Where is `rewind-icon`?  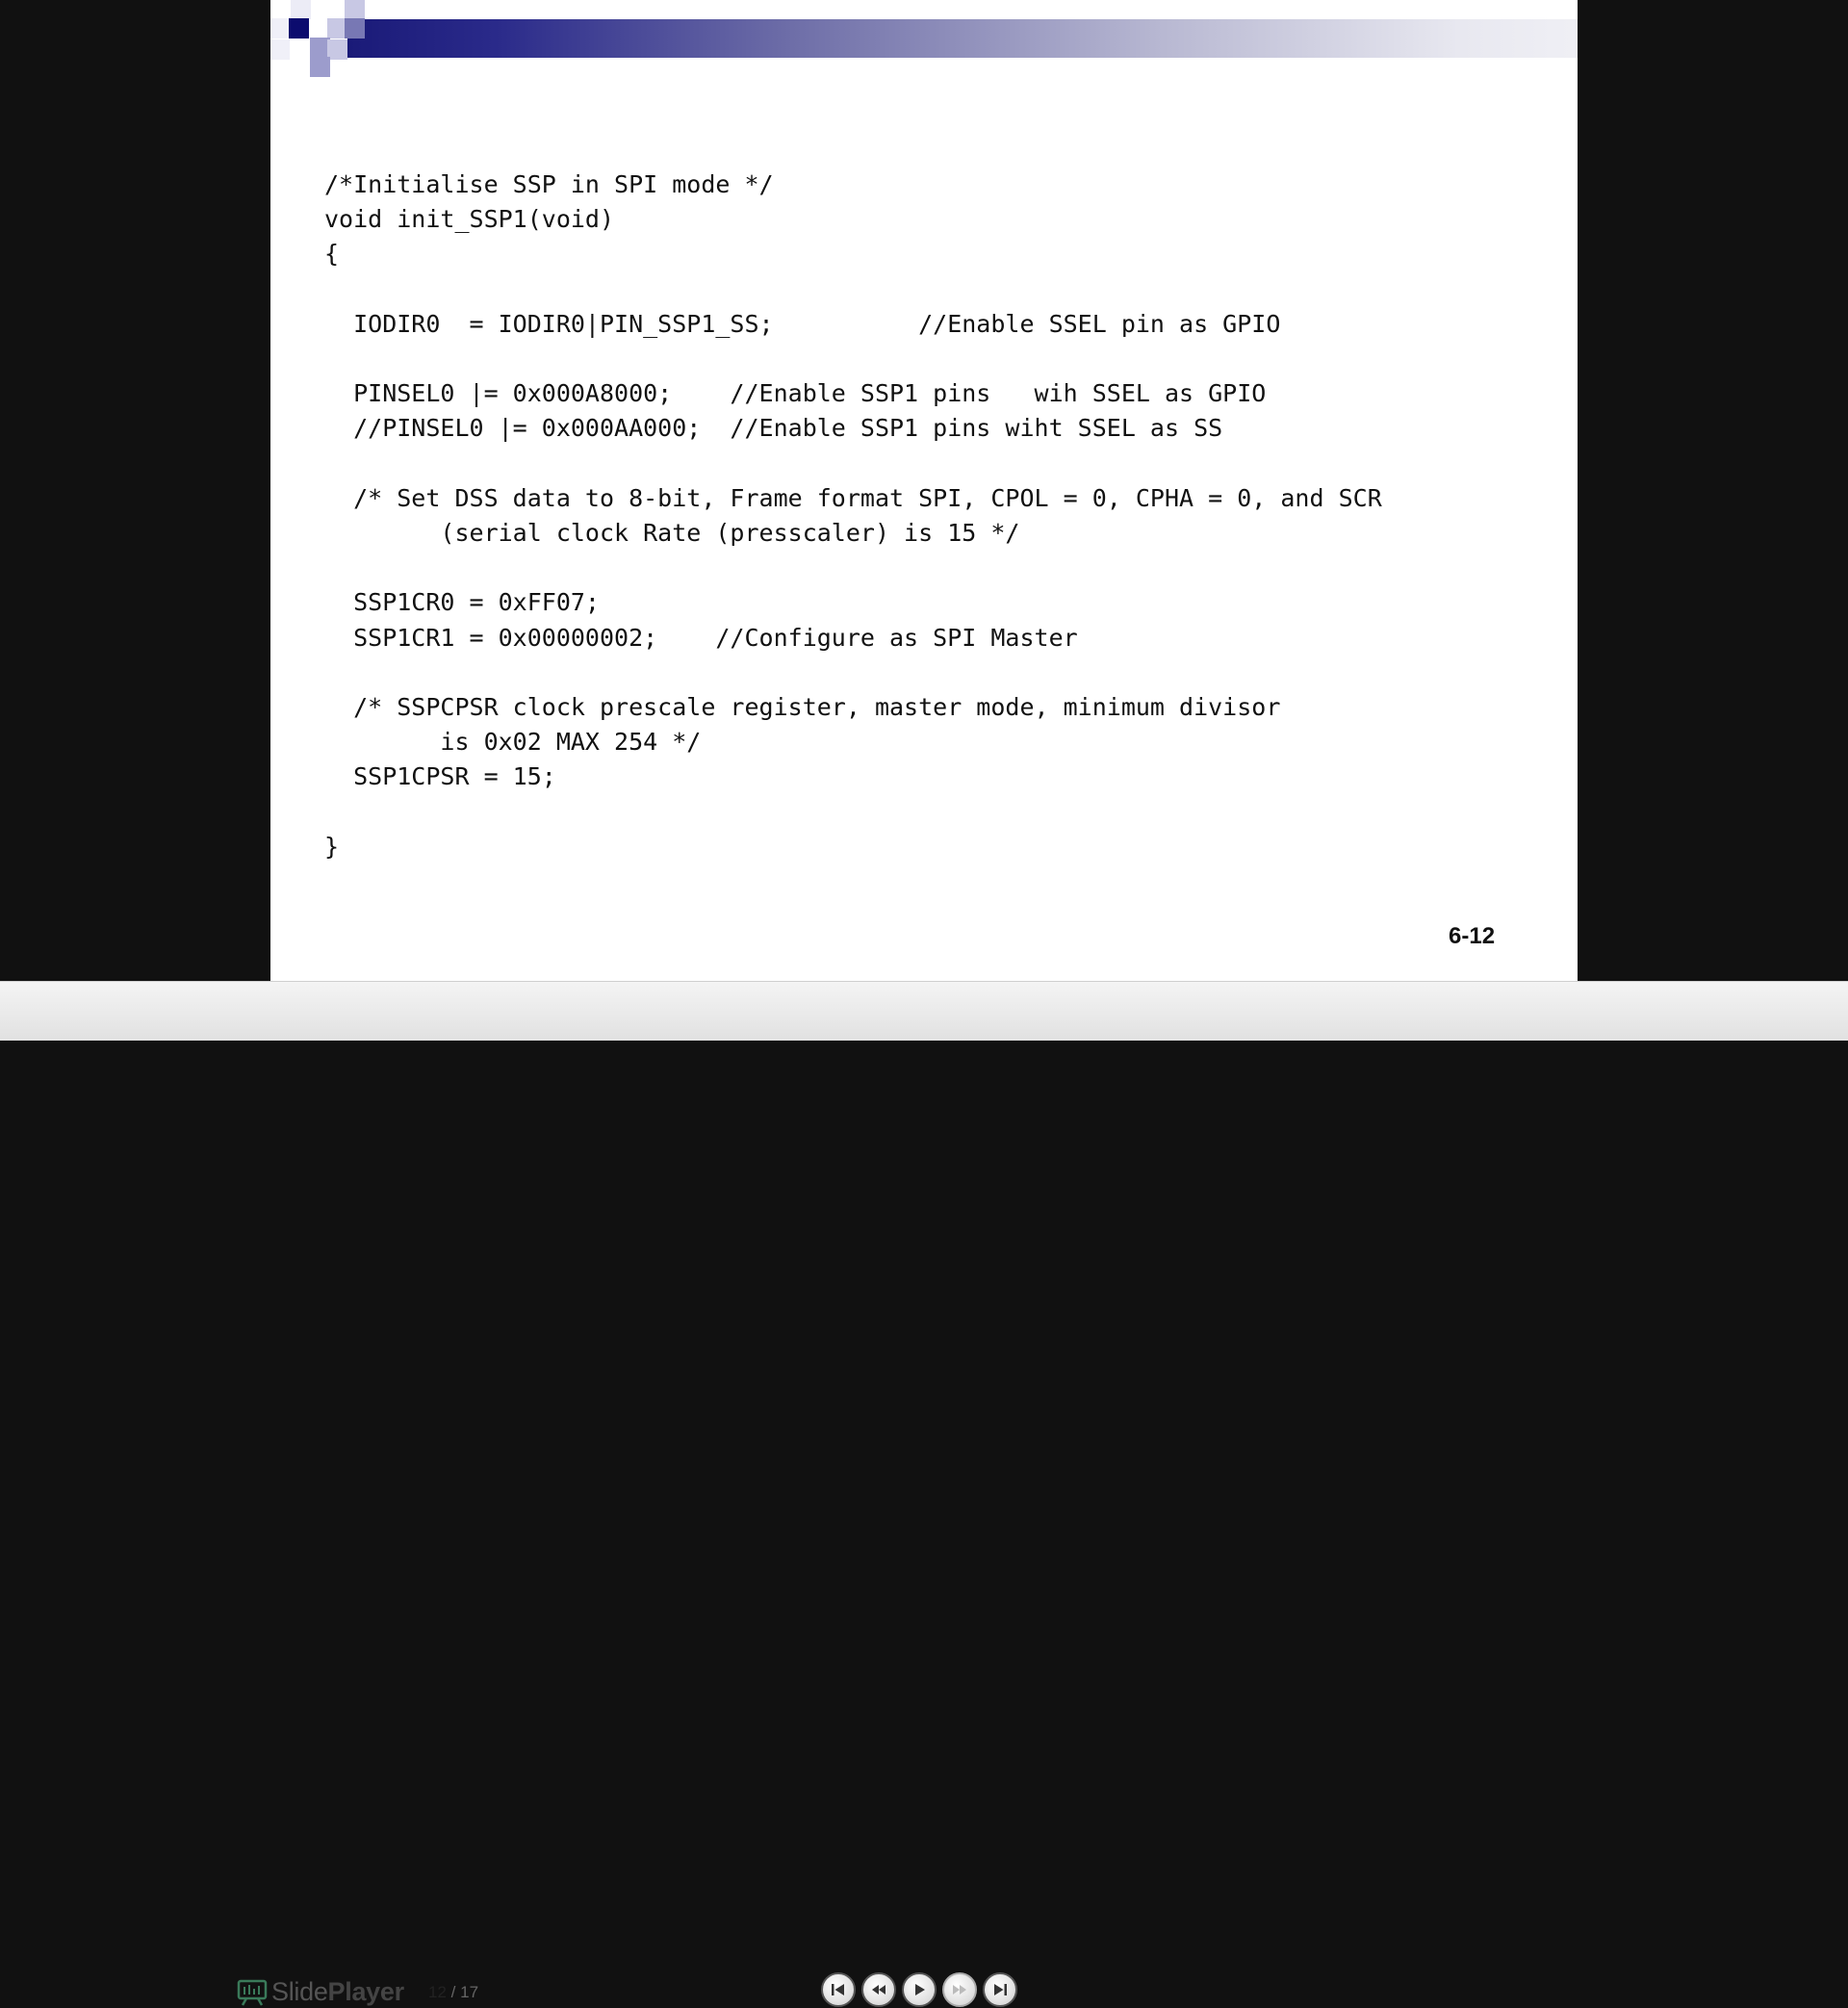 rewind-icon is located at coordinates (879, 1990).